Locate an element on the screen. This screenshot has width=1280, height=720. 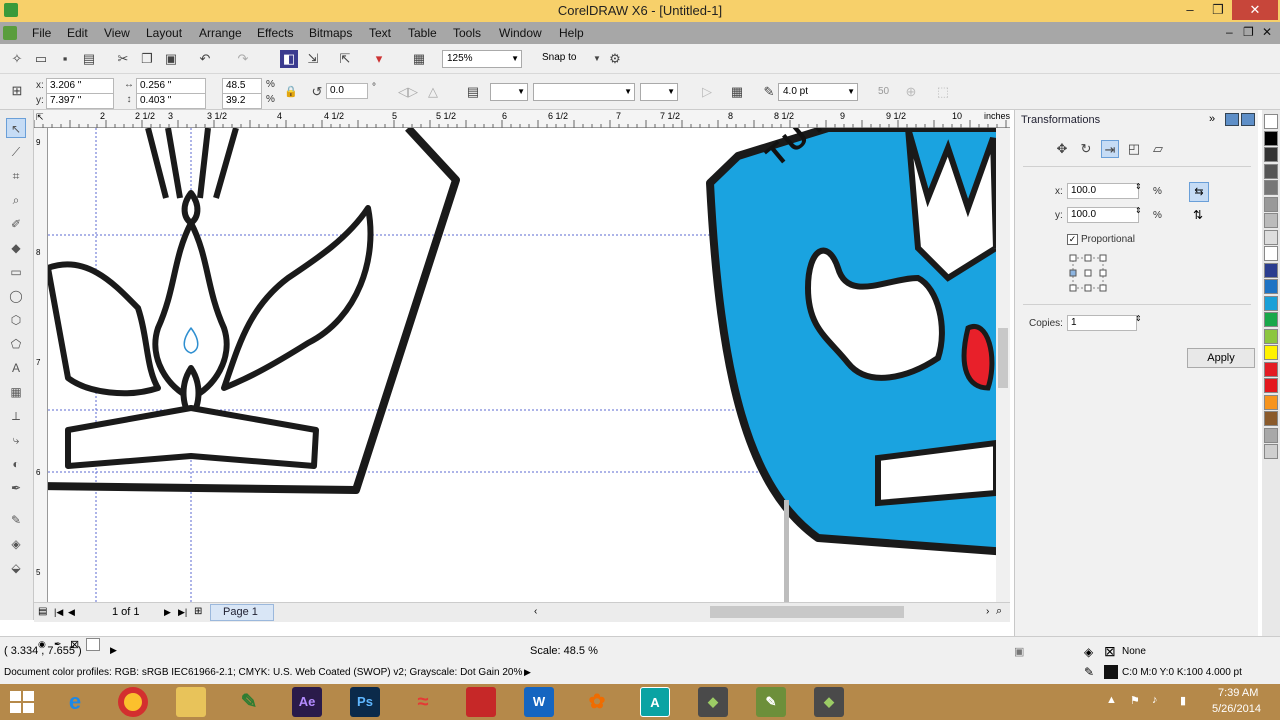
menu-bitmaps: Bitmaps is located at coordinates (330, 33).